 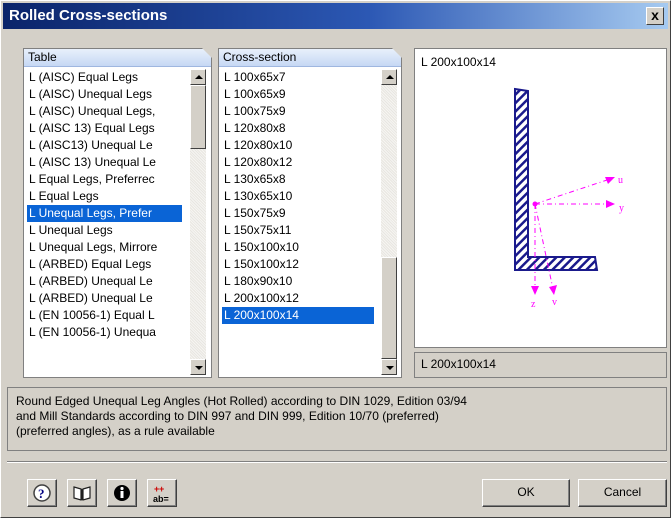 I want to click on table-list-item: L (EN 10056-1) Equal L, so click(x=104, y=315).